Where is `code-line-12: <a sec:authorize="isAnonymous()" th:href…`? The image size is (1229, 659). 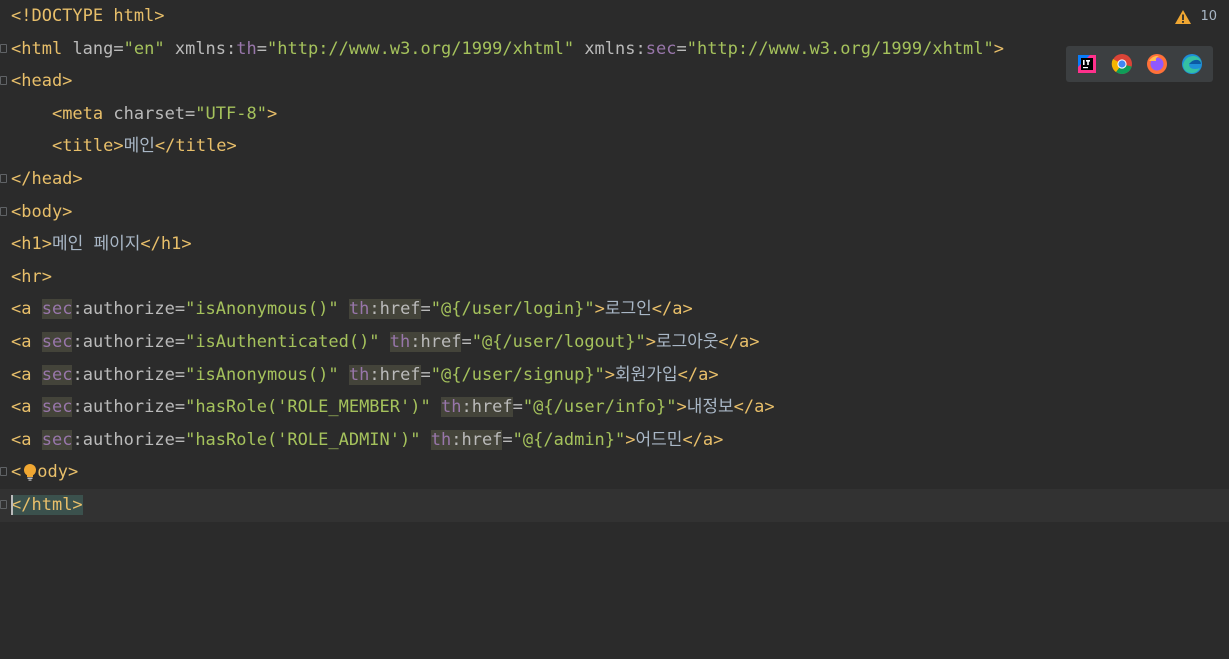 code-line-12: <a sec:authorize="isAnonymous()" th:href… is located at coordinates (365, 374).